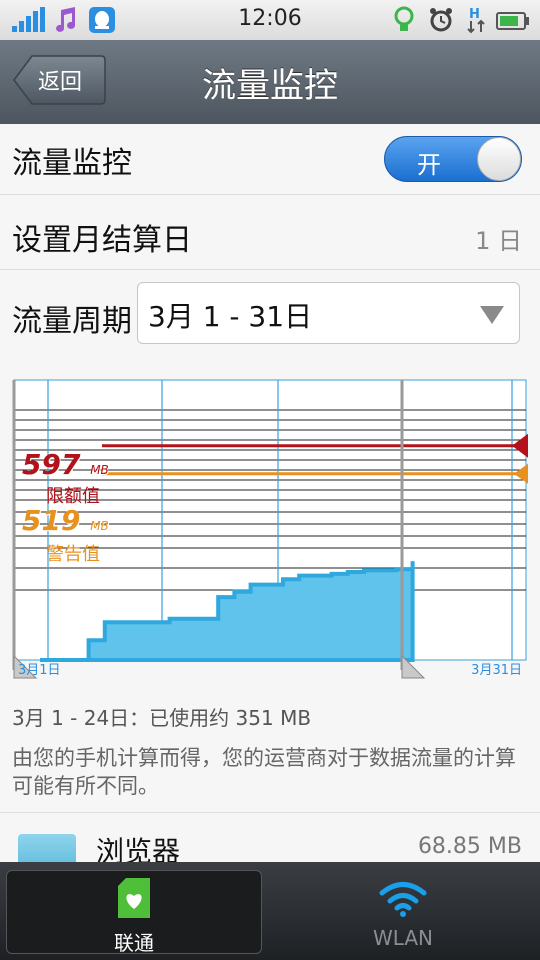  Describe the element at coordinates (230, 316) in the screenshot. I see `cycle-selected-value: 3月 1 - 31日` at that location.